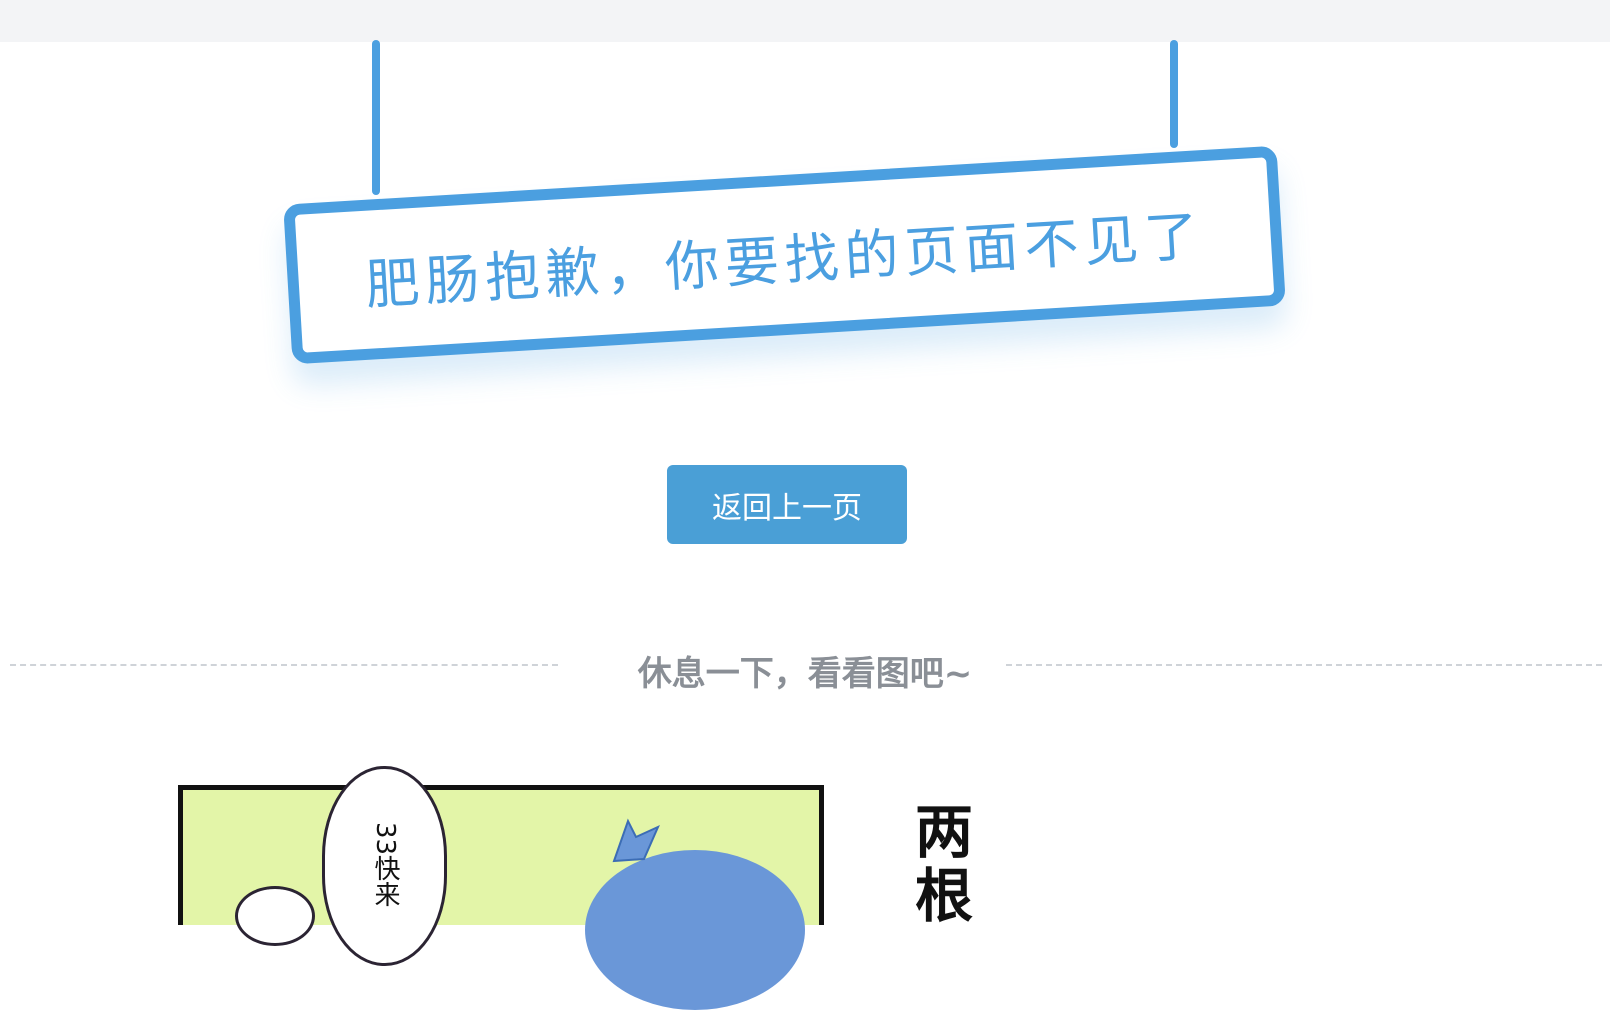 Image resolution: width=1610 pixels, height=1010 pixels. What do you see at coordinates (1174, 94) in the screenshot?
I see `sign-rope-right` at bounding box center [1174, 94].